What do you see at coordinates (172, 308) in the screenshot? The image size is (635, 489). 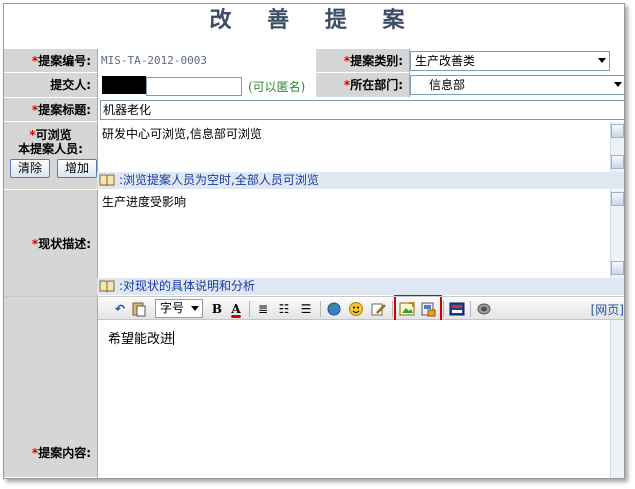 I see `font-size-selected: 字号` at bounding box center [172, 308].